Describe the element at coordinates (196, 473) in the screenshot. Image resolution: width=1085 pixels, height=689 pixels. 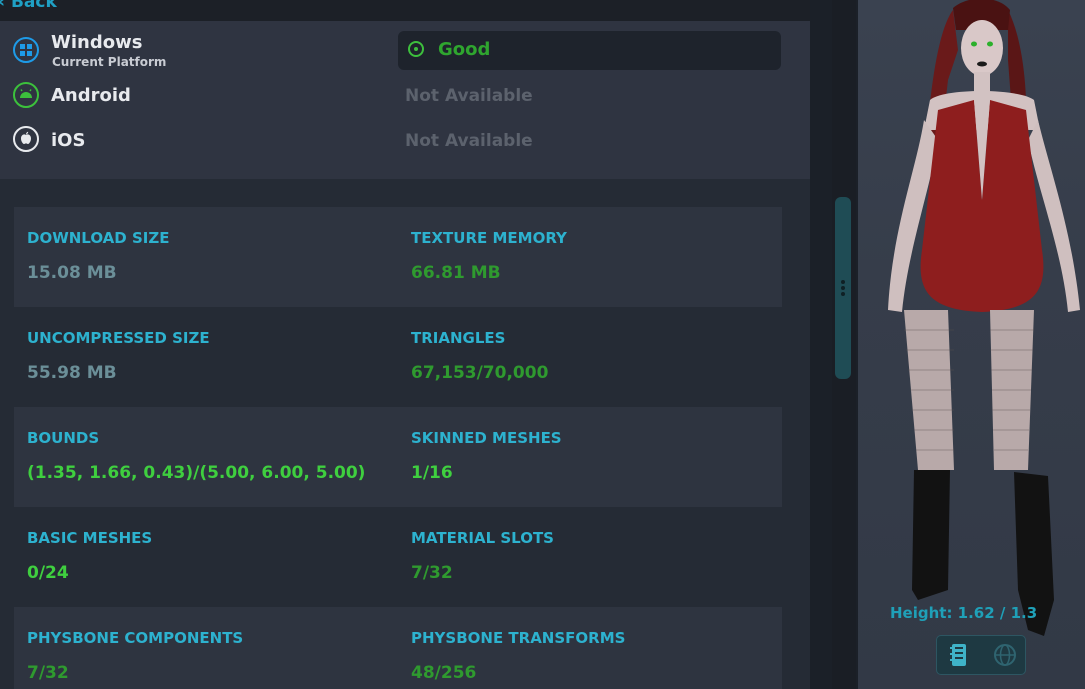
I see `stat-value-bounds: (1.35, 1.66, 0.43)/(5.00, 6.00, 5.00)` at that location.